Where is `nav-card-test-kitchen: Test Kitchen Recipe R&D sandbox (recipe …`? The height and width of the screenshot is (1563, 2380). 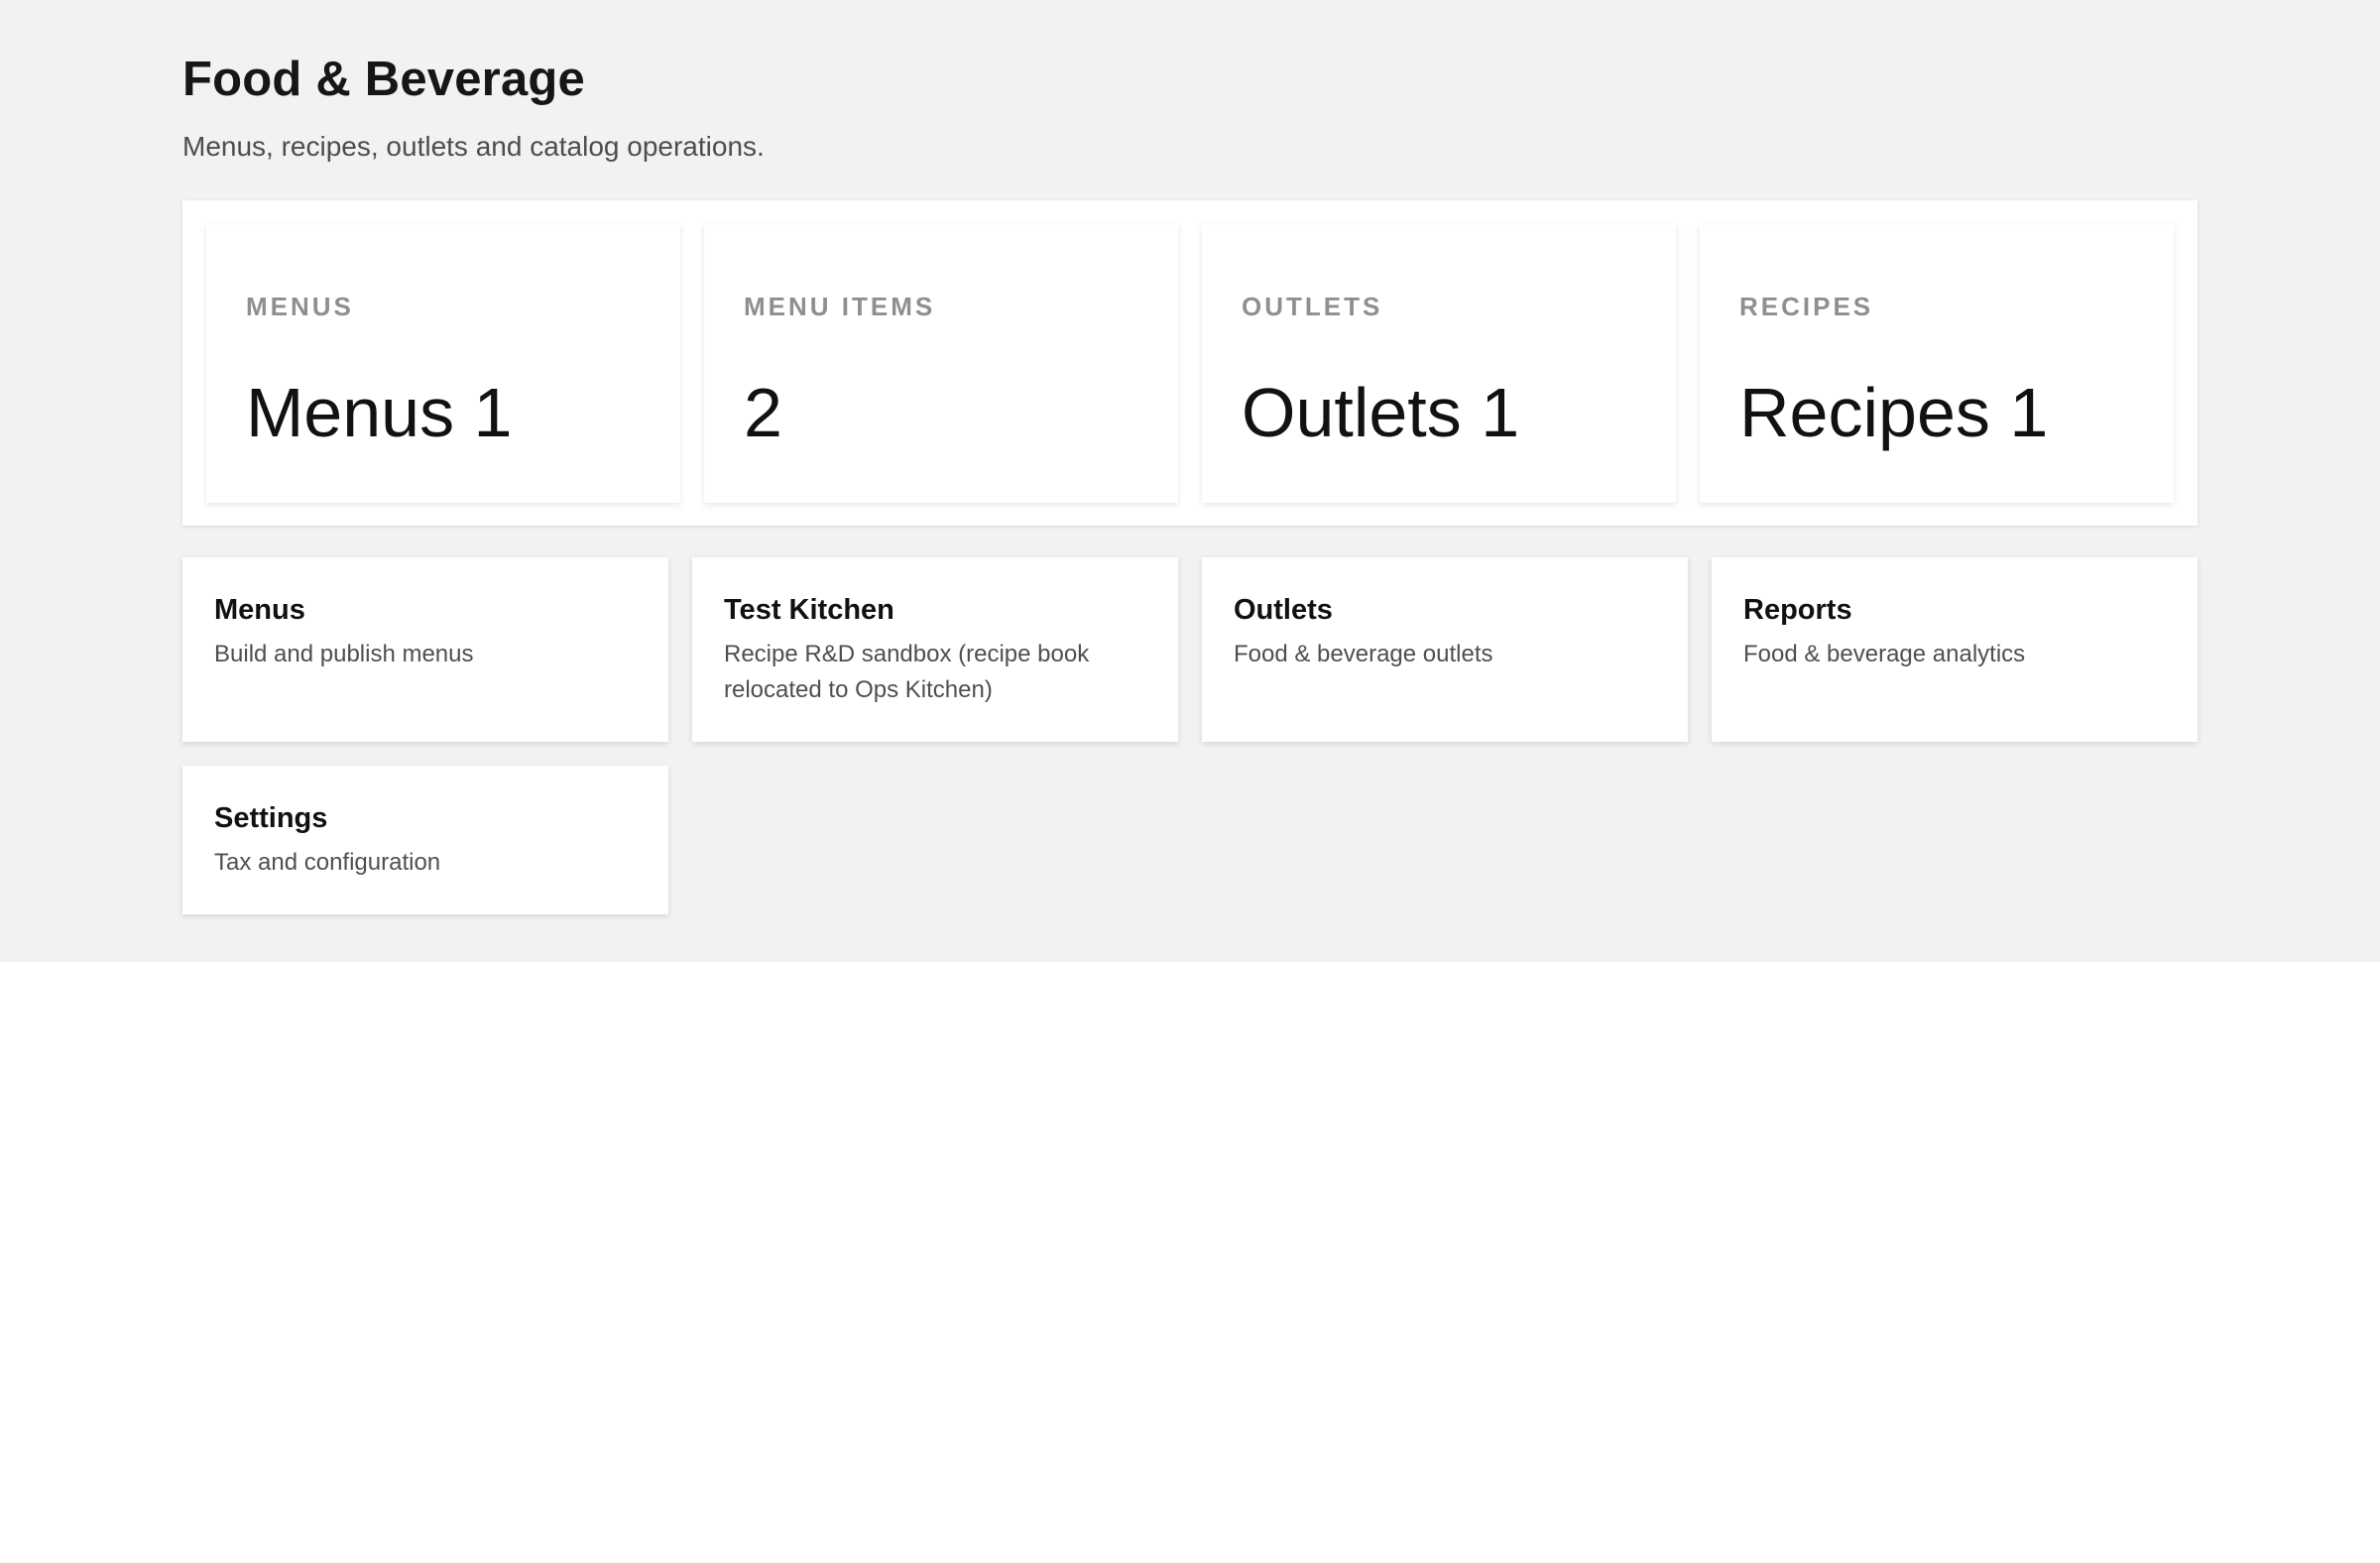
nav-card-test-kitchen: Test Kitchen Recipe R&D sandbox (recipe … is located at coordinates (935, 649).